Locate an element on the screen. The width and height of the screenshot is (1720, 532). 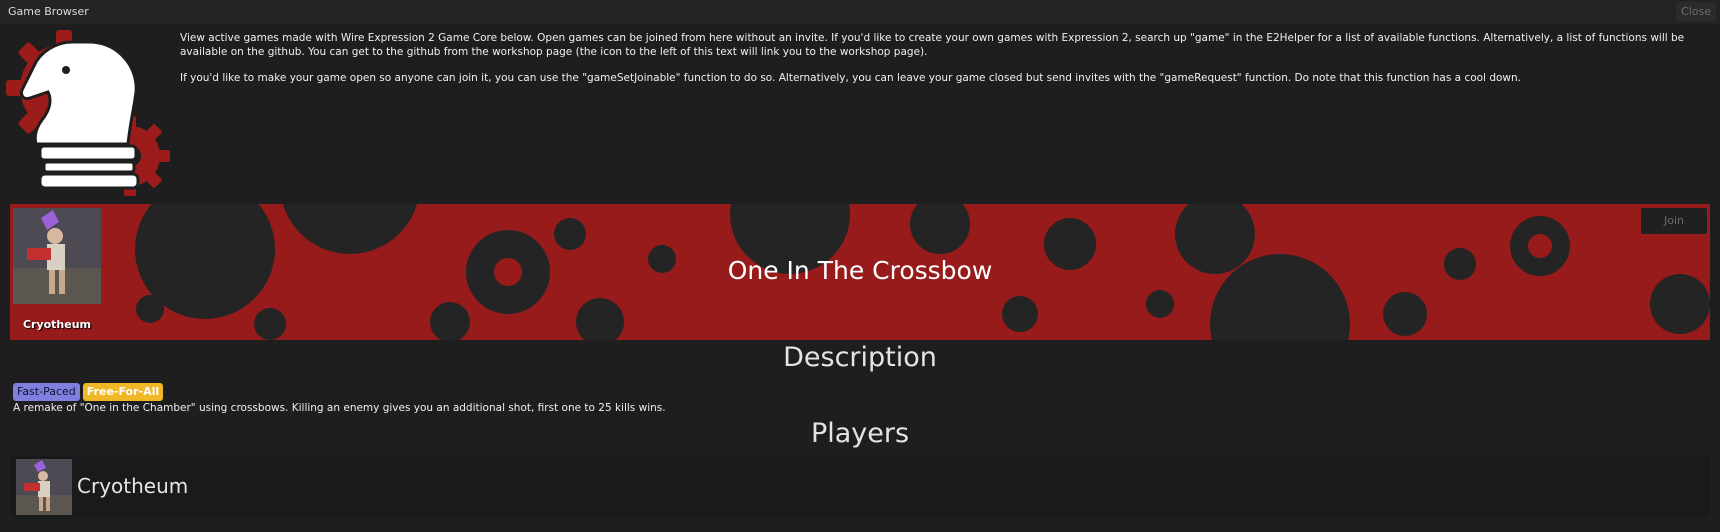
player-avatar-icon is located at coordinates (44, 487).